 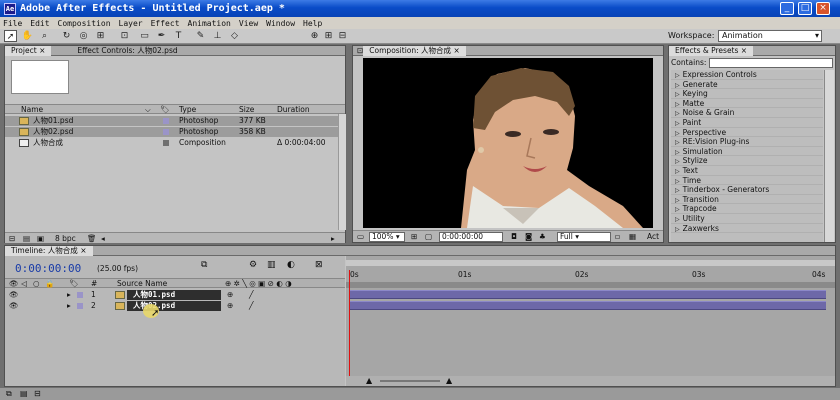 What do you see at coordinates (246, 110) in the screenshot?
I see `column-size: Size` at bounding box center [246, 110].